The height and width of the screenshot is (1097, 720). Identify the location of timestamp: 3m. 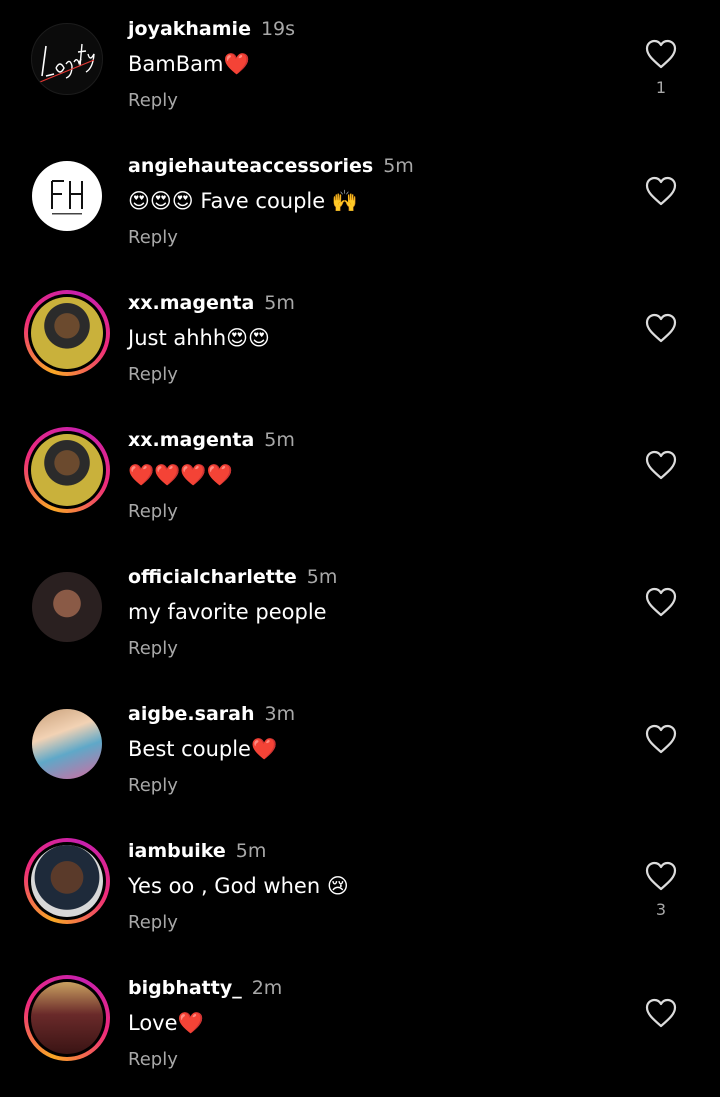
(280, 714).